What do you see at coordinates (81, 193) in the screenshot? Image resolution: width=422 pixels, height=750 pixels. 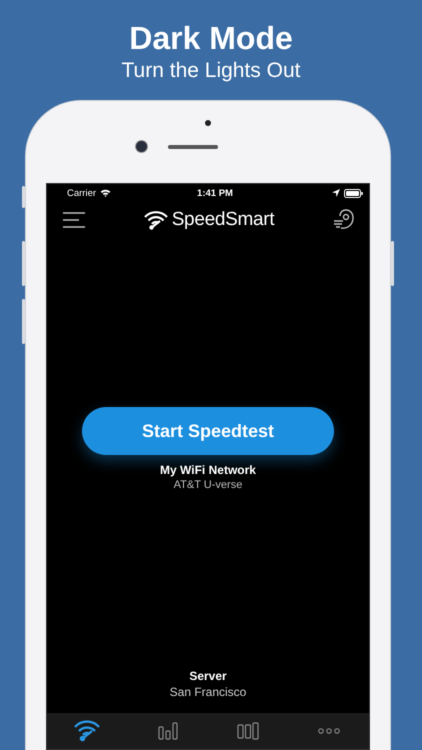 I see `carrier-label: Carrier` at bounding box center [81, 193].